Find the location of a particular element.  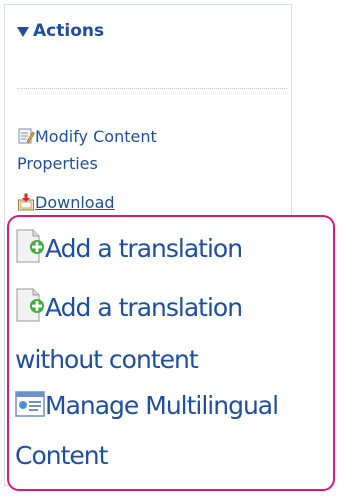

manage-multilingual-label-line1: Manage Multilingual is located at coordinates (162, 405).